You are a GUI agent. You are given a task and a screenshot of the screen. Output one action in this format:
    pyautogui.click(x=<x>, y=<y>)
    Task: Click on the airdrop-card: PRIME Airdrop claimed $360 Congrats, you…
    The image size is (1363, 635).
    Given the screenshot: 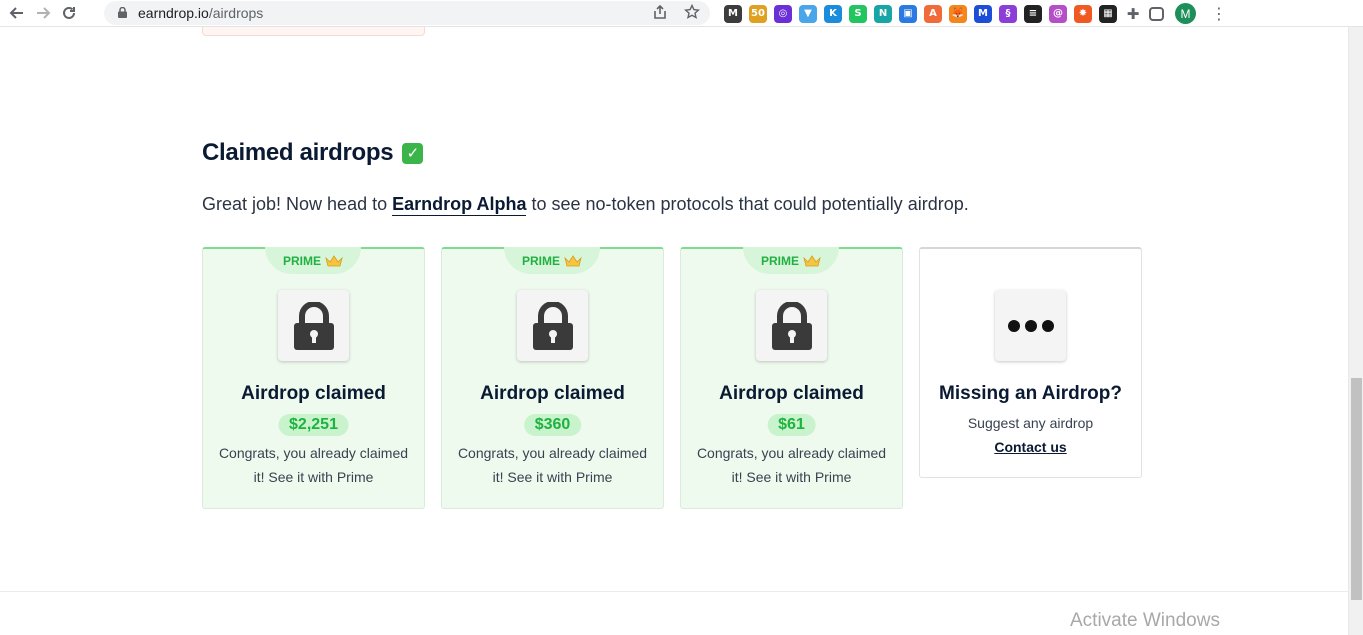 What is the action you would take?
    pyautogui.click(x=552, y=378)
    